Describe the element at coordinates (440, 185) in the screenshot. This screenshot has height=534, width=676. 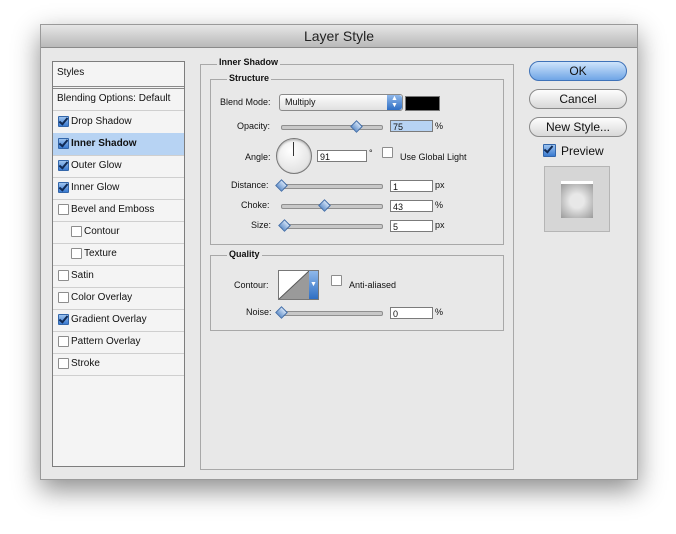
I see `distance-unit: px` at that location.